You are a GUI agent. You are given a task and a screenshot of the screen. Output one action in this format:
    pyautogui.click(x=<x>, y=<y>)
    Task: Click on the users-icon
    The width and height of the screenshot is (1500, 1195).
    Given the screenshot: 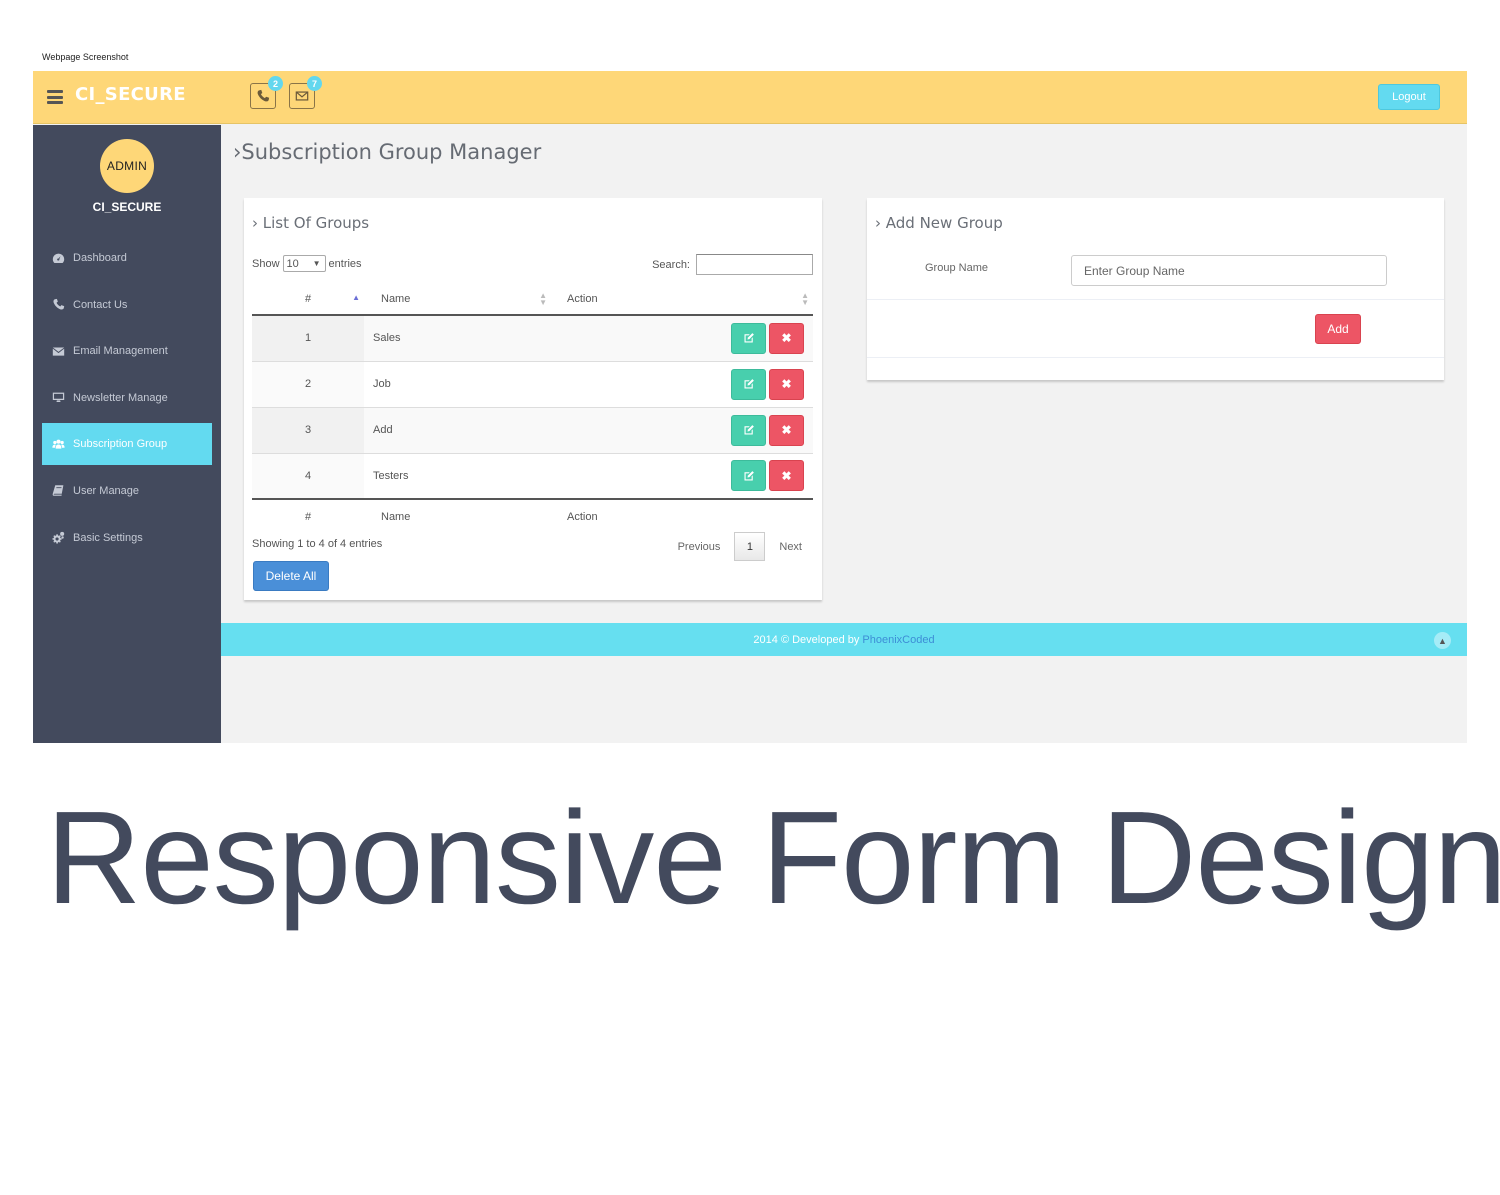 What is the action you would take?
    pyautogui.click(x=58, y=444)
    